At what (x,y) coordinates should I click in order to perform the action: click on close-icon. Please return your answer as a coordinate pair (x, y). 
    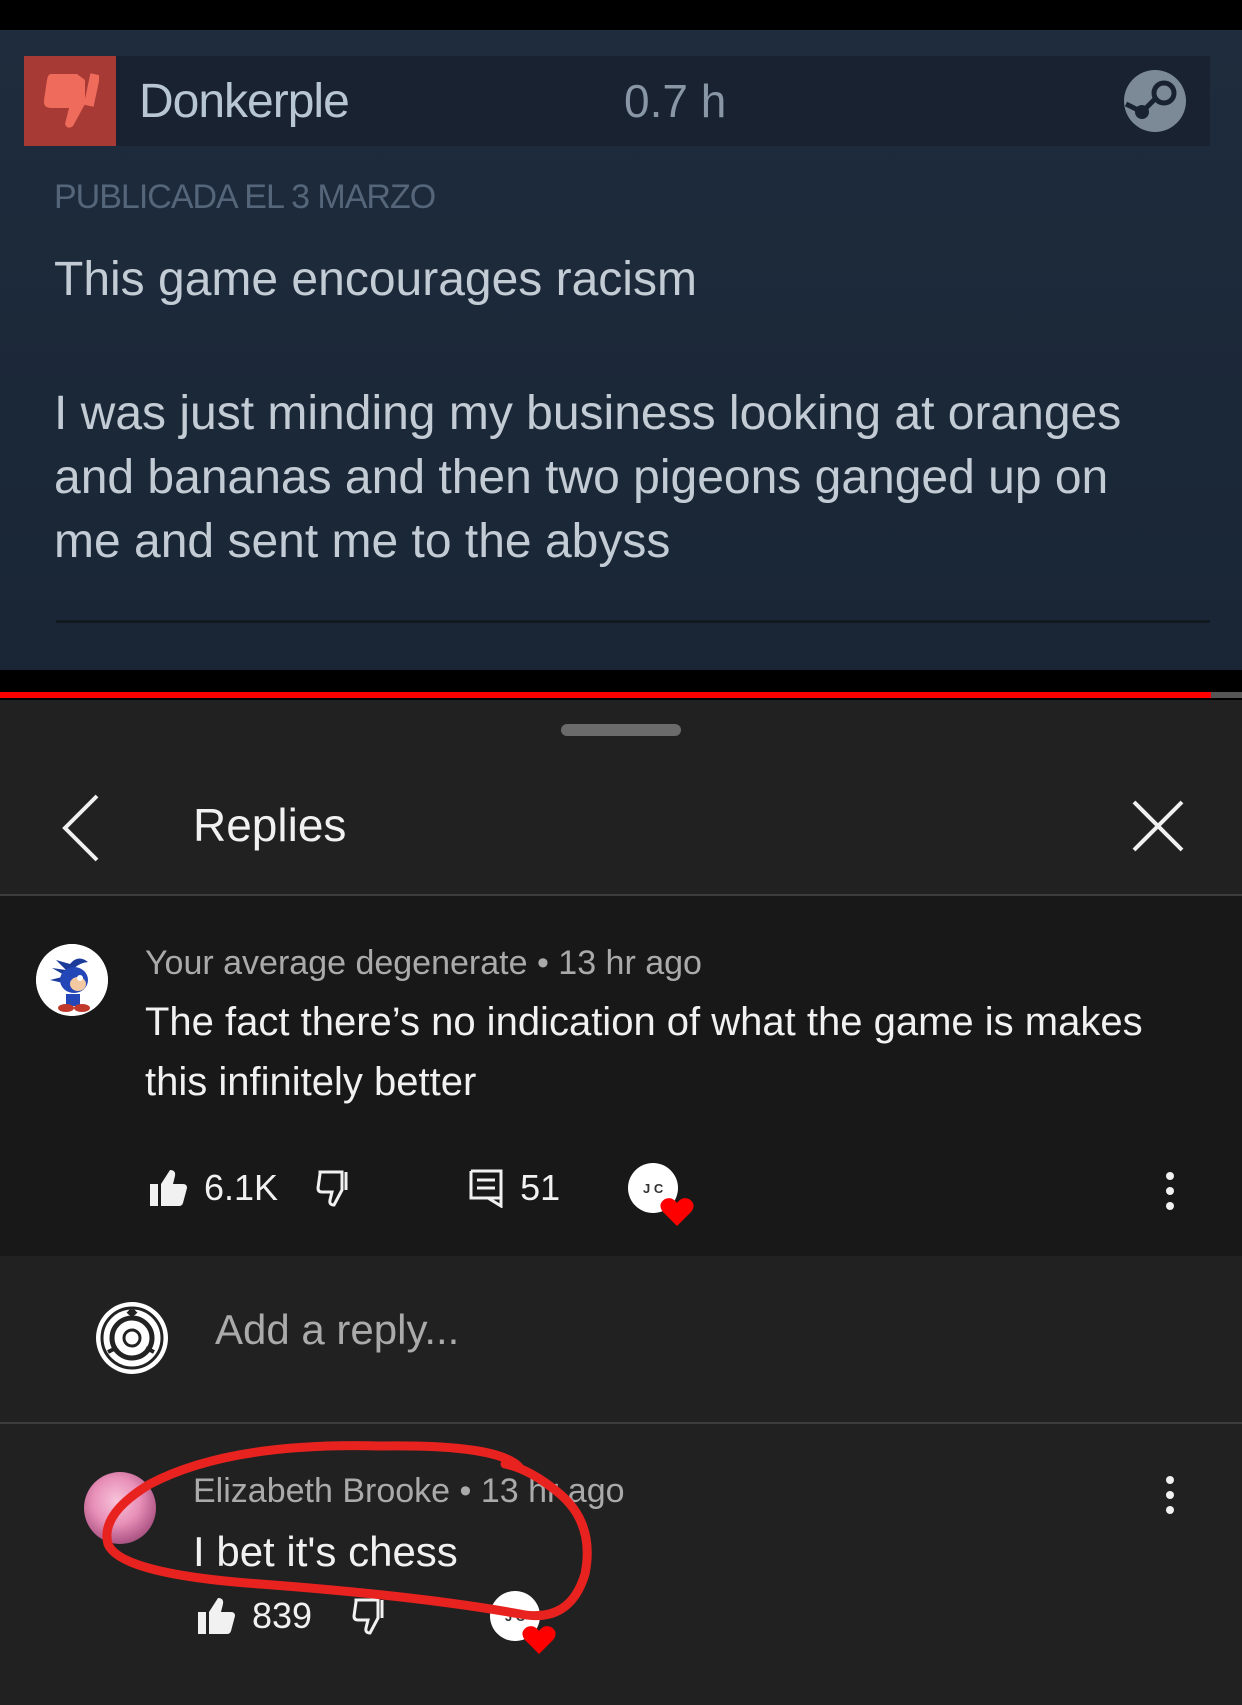
    Looking at the image, I should click on (1158, 826).